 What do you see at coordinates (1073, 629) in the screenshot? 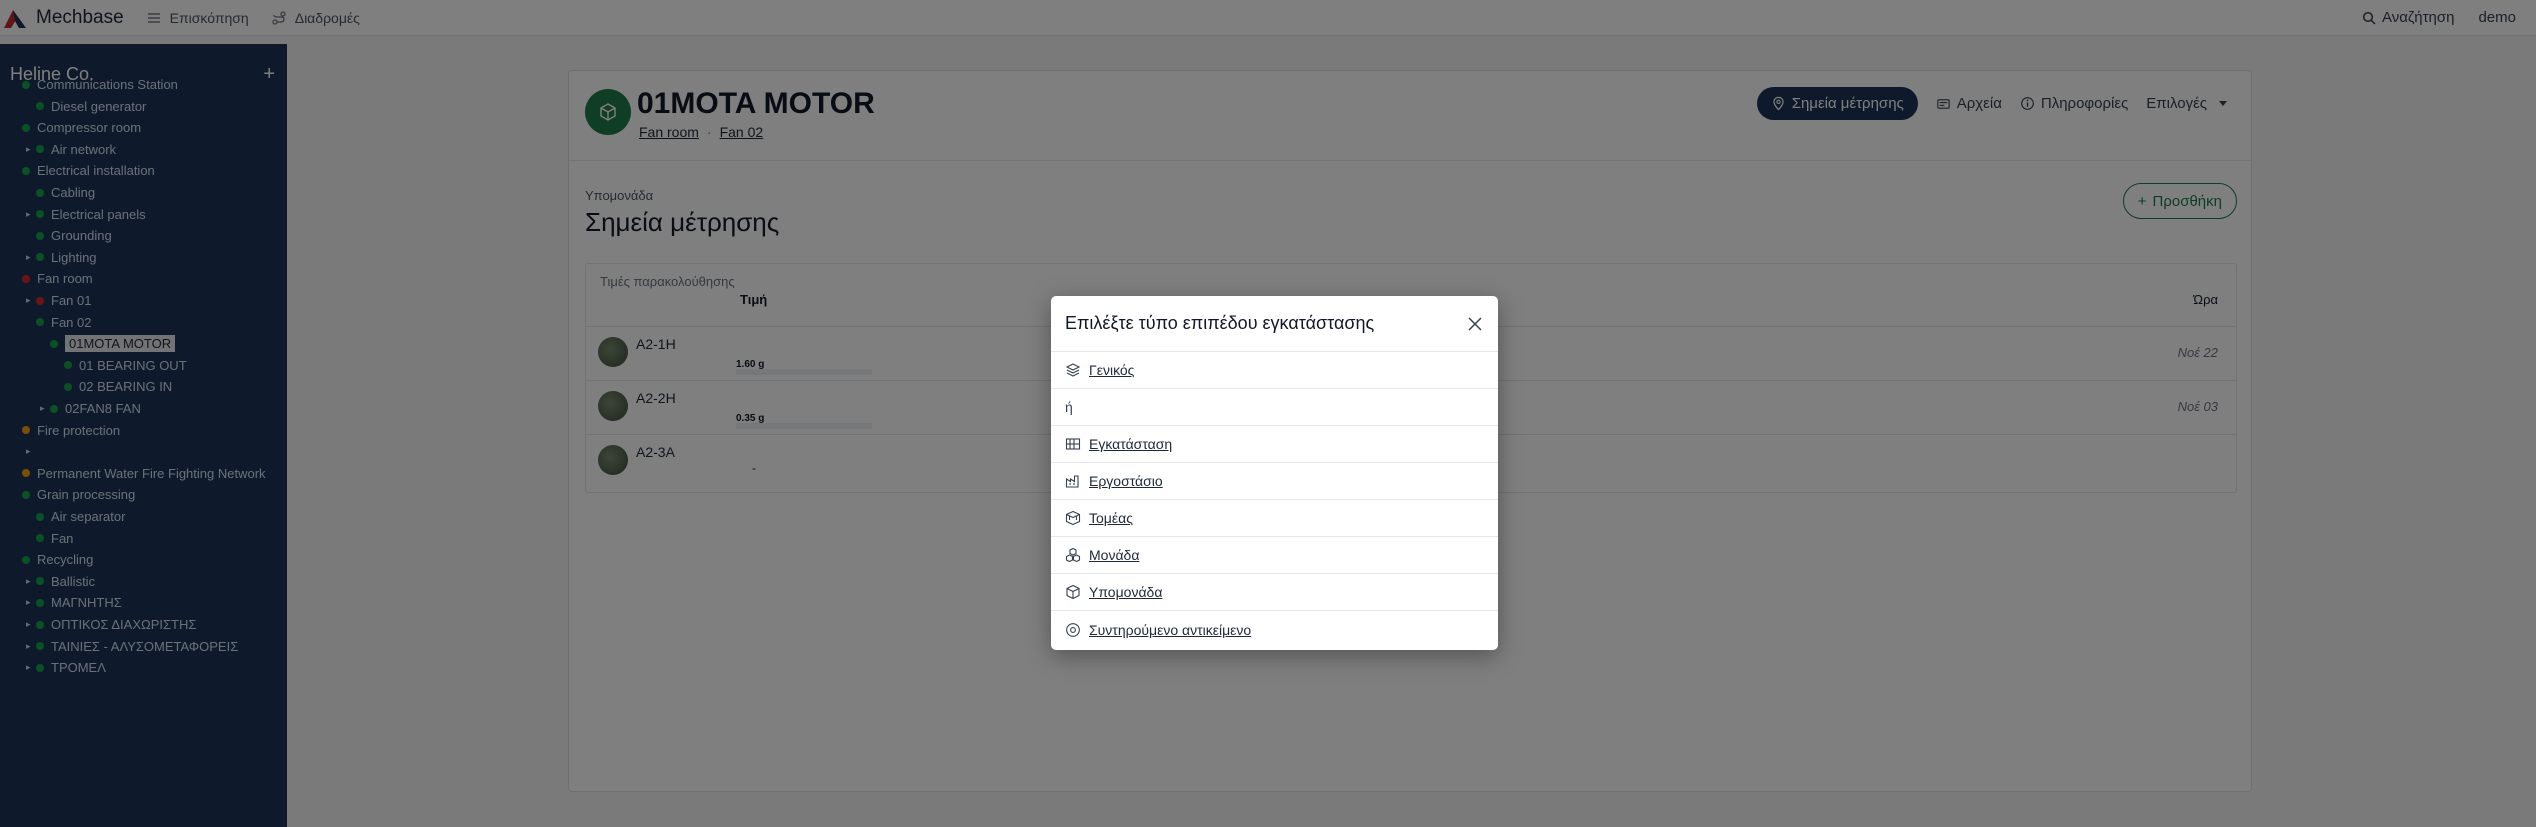
I see `maintained-object-icon` at bounding box center [1073, 629].